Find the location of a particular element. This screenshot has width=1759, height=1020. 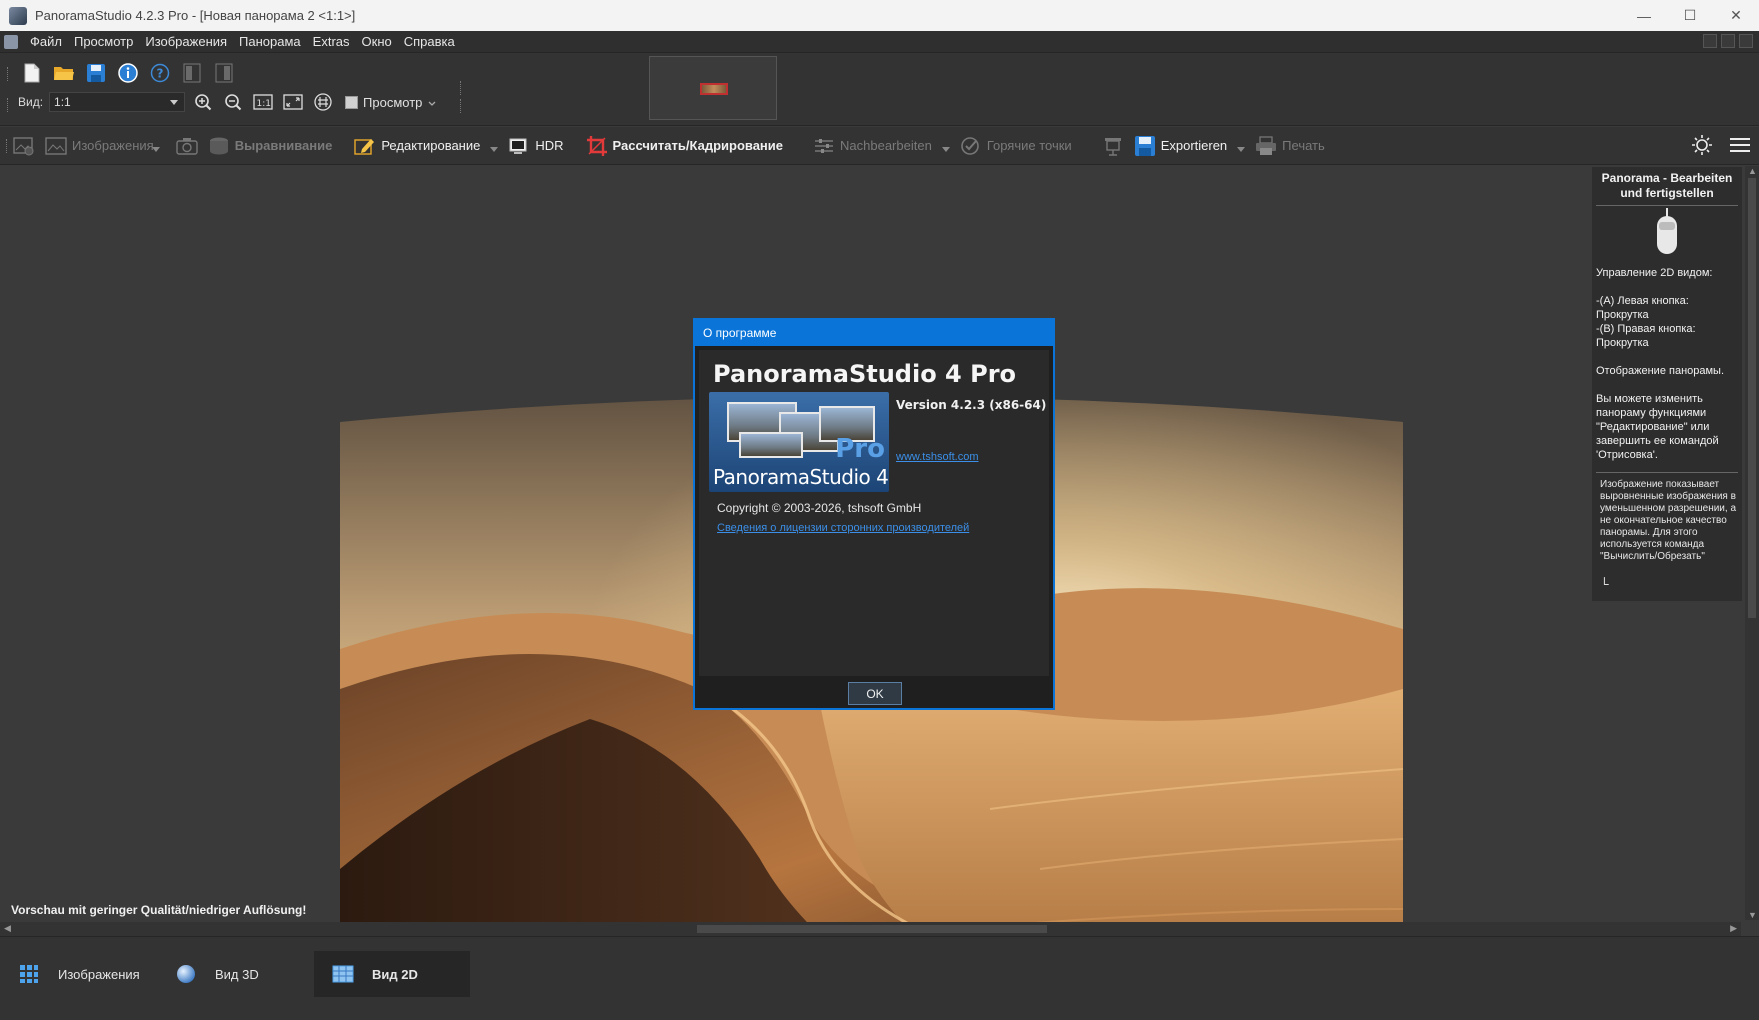

export-dropdown-caret is located at coordinates (1241, 151).